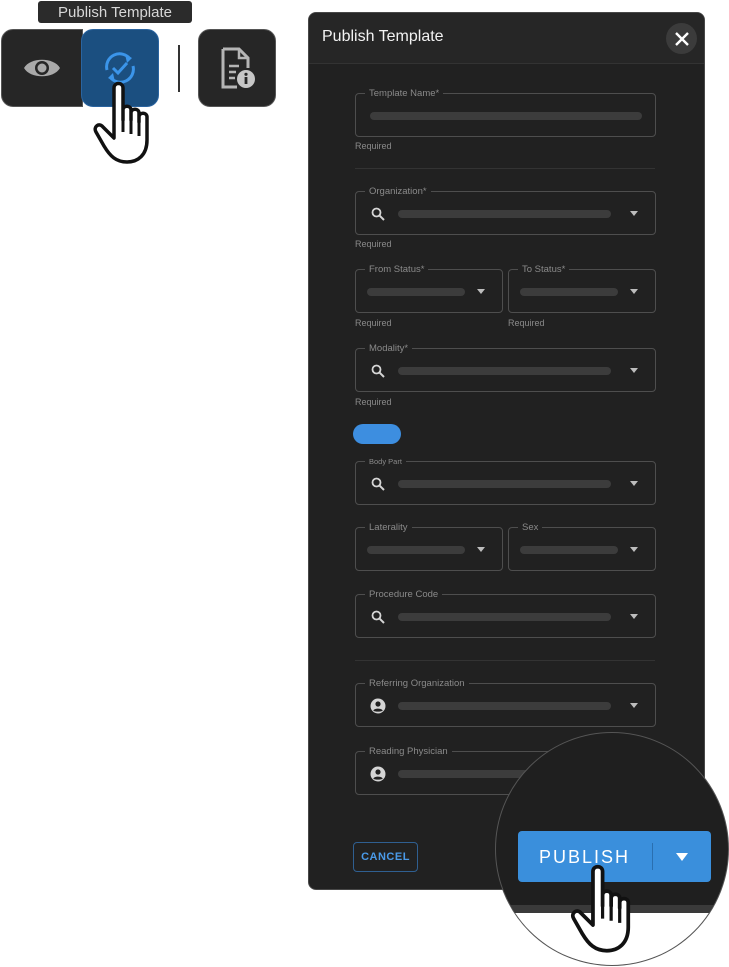  Describe the element at coordinates (388, 528) in the screenshot. I see `laterality-label: Laterality` at that location.